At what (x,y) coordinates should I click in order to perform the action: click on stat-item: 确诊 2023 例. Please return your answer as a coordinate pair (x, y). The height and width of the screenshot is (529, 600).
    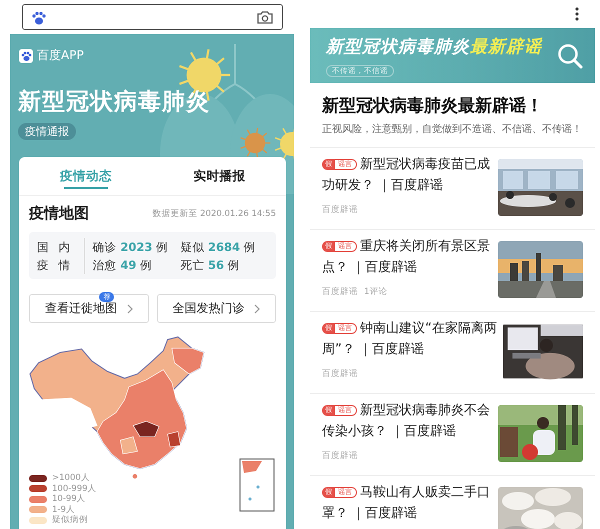
    Looking at the image, I should click on (130, 247).